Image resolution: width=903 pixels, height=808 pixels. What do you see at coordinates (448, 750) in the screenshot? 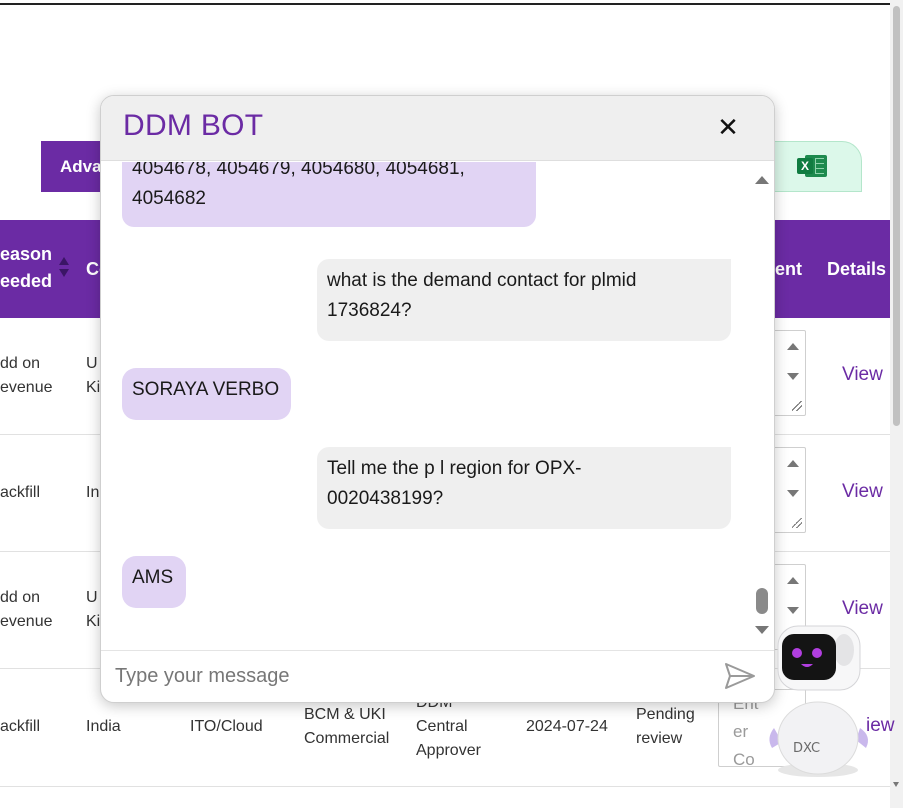
I see `cell-approver: Approver` at bounding box center [448, 750].